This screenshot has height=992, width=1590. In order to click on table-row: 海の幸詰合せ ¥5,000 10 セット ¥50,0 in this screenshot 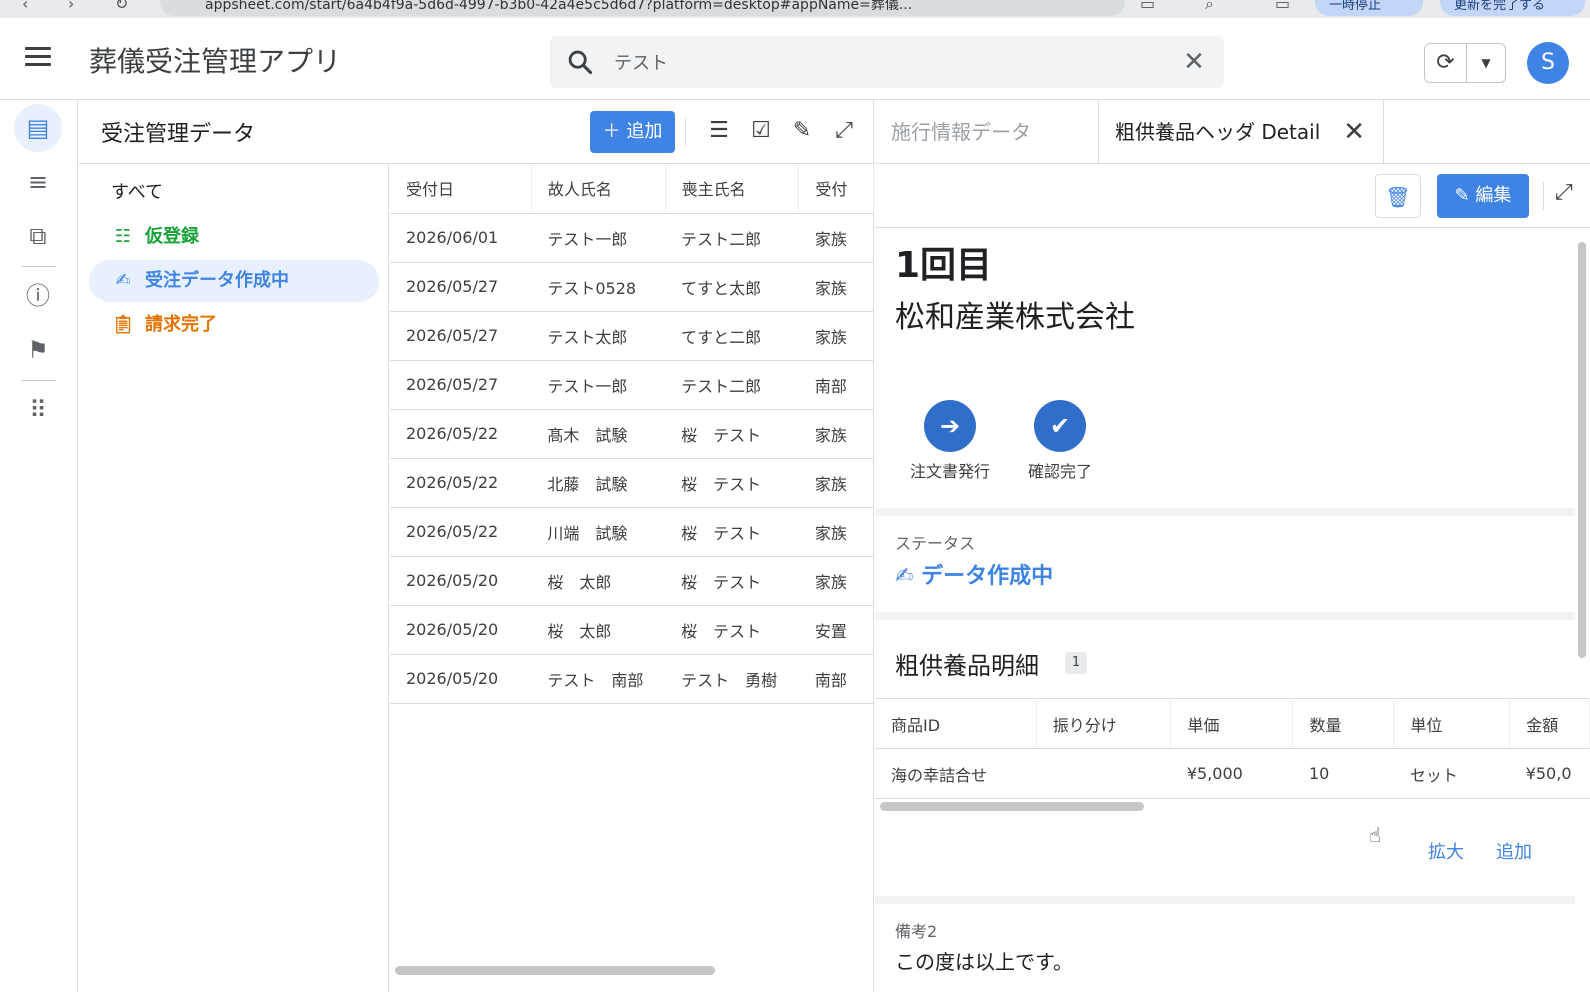, I will do `click(1232, 773)`.